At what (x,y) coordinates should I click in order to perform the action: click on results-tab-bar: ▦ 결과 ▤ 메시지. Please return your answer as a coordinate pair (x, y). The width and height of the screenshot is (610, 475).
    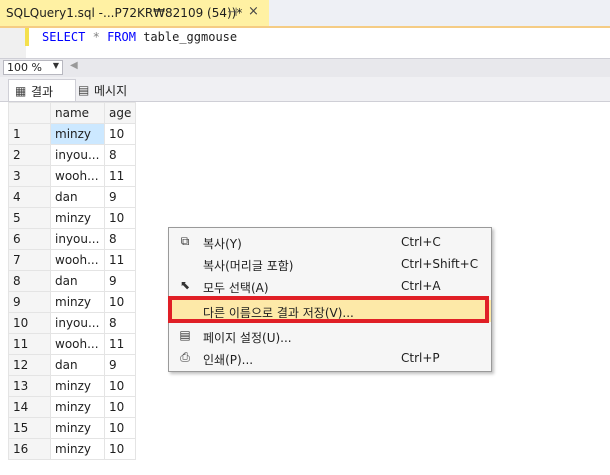
    Looking at the image, I should click on (305, 89).